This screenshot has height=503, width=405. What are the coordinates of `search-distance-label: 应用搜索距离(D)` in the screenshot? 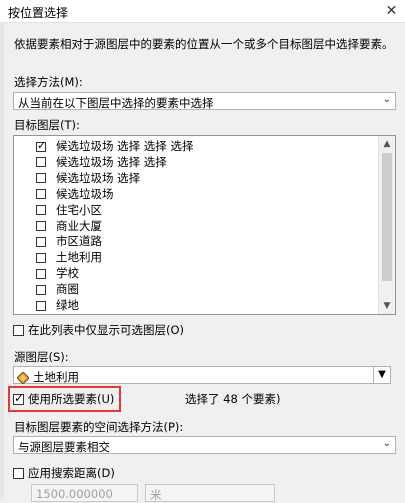 It's located at (71, 473).